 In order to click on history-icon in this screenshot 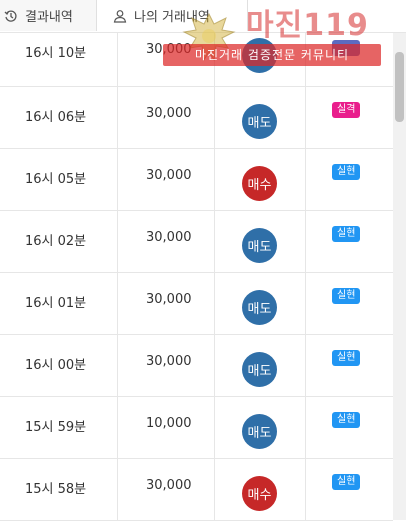, I will do `click(10, 16)`.